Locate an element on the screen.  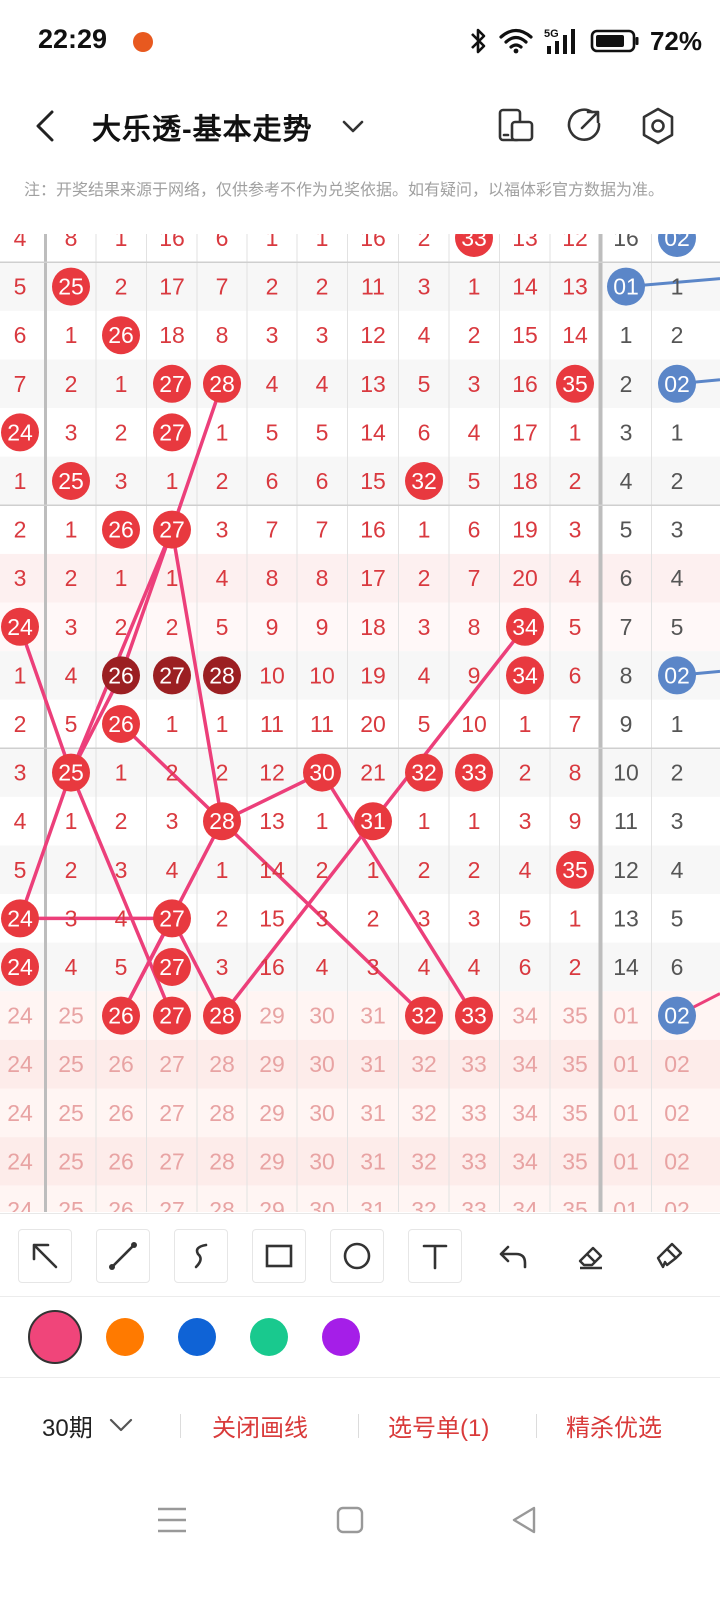
omission-value: 13 is located at coordinates (373, 384).